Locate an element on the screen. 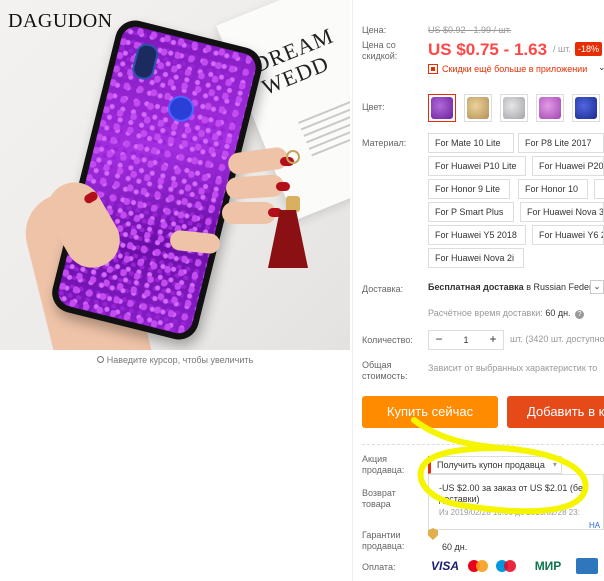 The image size is (604, 581). total-note: Зависит от выбранных характеристик то is located at coordinates (513, 368).